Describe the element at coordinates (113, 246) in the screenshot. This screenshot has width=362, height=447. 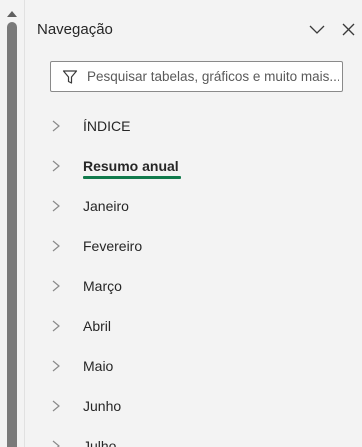
I see `tree-item-label: Fevereiro` at that location.